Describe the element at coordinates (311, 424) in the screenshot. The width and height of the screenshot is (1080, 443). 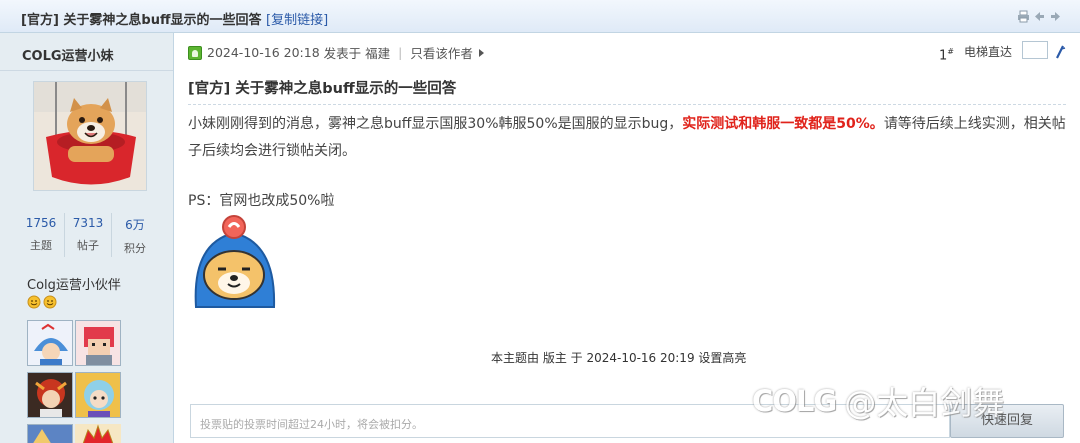
I see `reply-placeholder: 投票贴的投票时间超过24小时，将会被扣分。` at that location.